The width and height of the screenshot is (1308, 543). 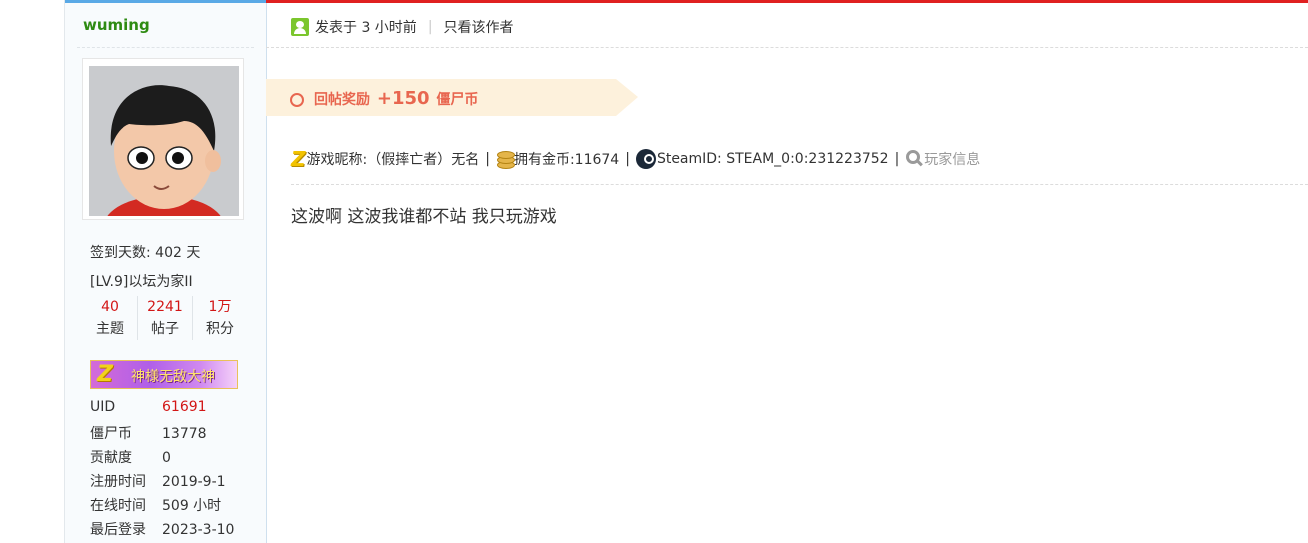 What do you see at coordinates (424, 217) in the screenshot?
I see `post-content: 这波啊 这波我谁都不站 我只玩游戏` at bounding box center [424, 217].